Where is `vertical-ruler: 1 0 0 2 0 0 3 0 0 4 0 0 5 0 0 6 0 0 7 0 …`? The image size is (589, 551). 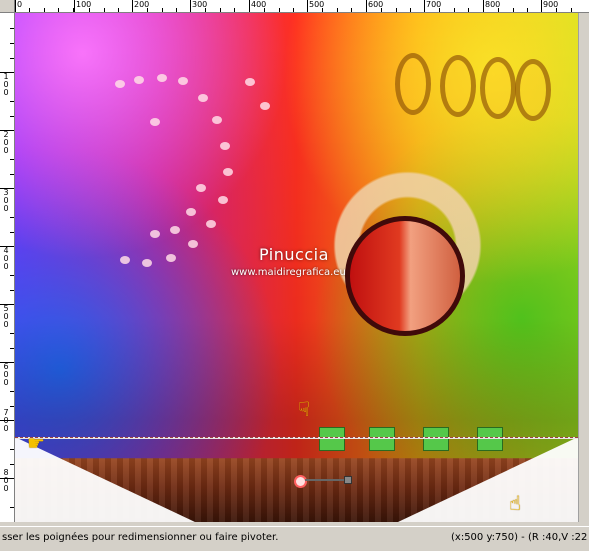
vertical-ruler: 1 0 0 2 0 0 3 0 0 4 0 0 5 0 0 6 0 0 7 0 … is located at coordinates (7, 267).